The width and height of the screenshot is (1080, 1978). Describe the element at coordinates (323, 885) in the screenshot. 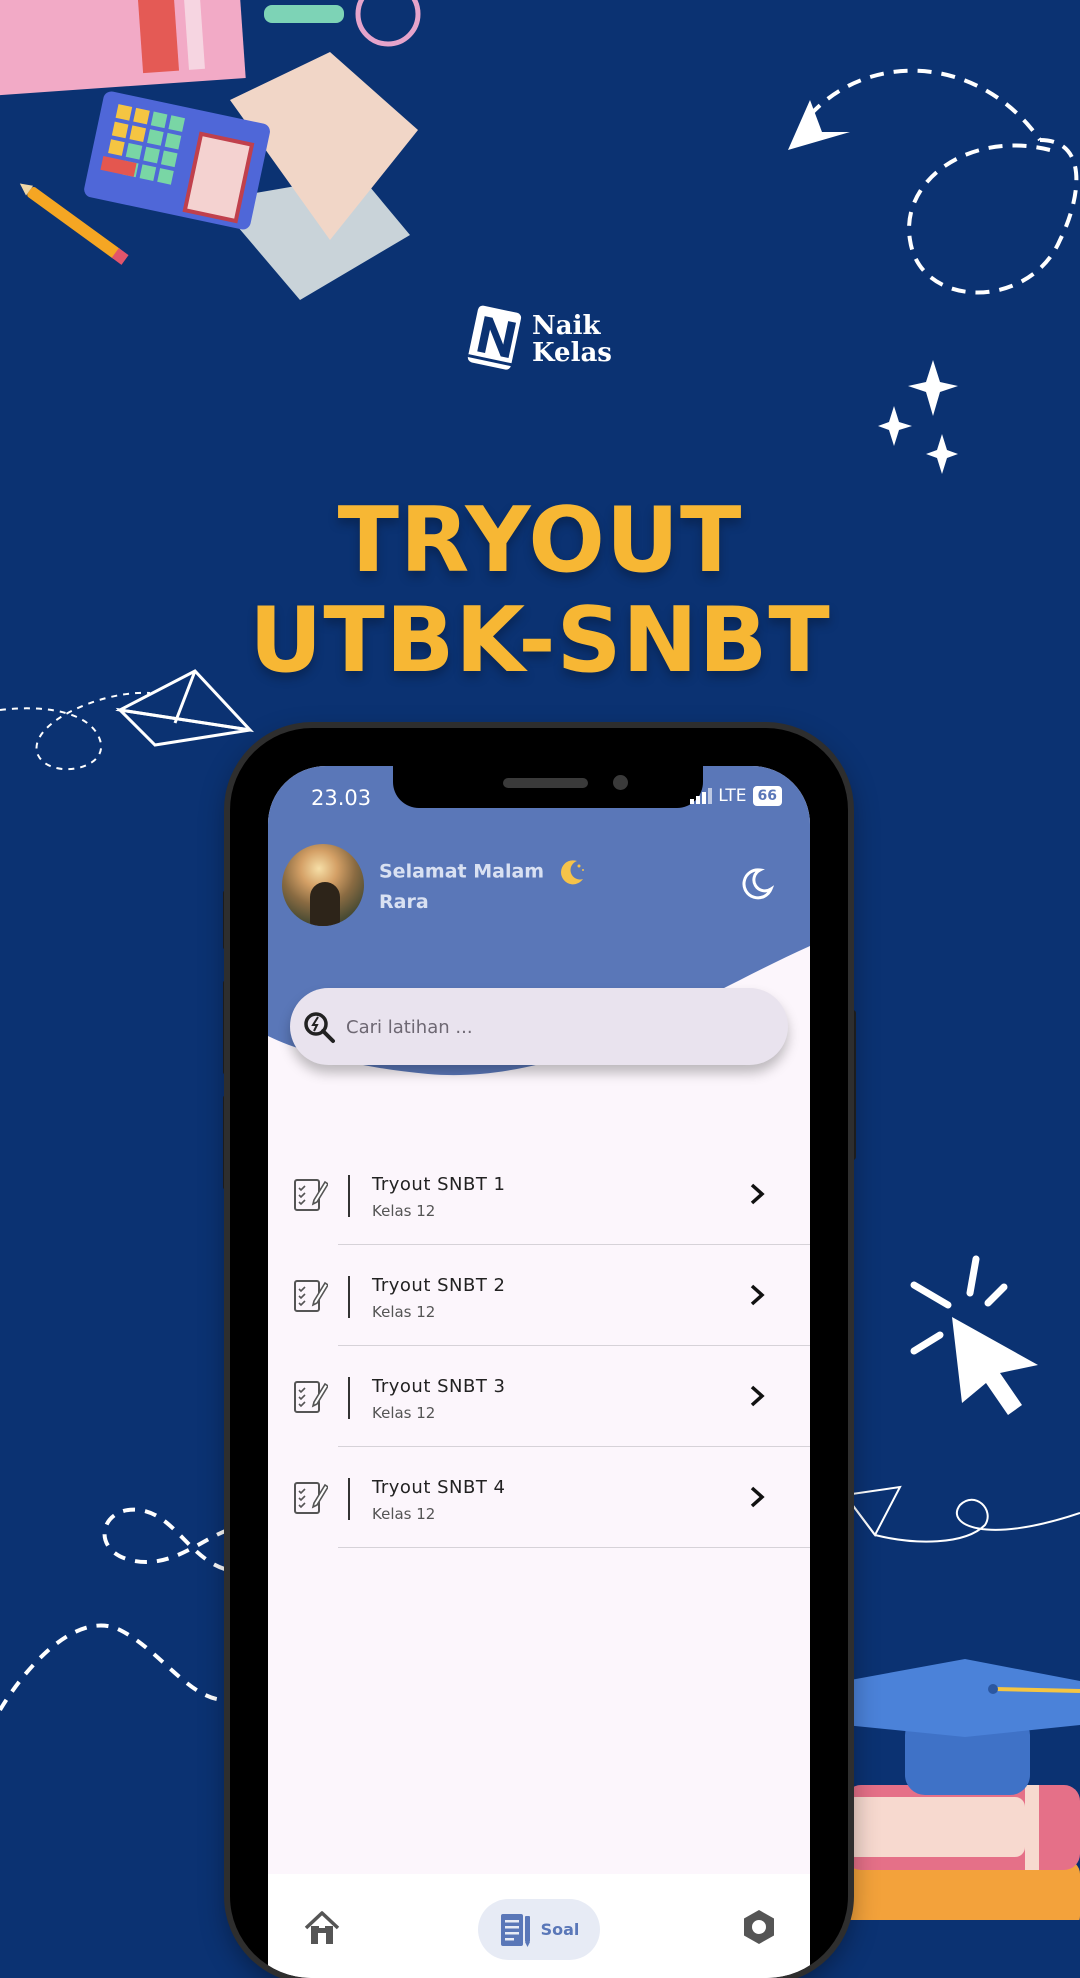

I see `avatar` at that location.